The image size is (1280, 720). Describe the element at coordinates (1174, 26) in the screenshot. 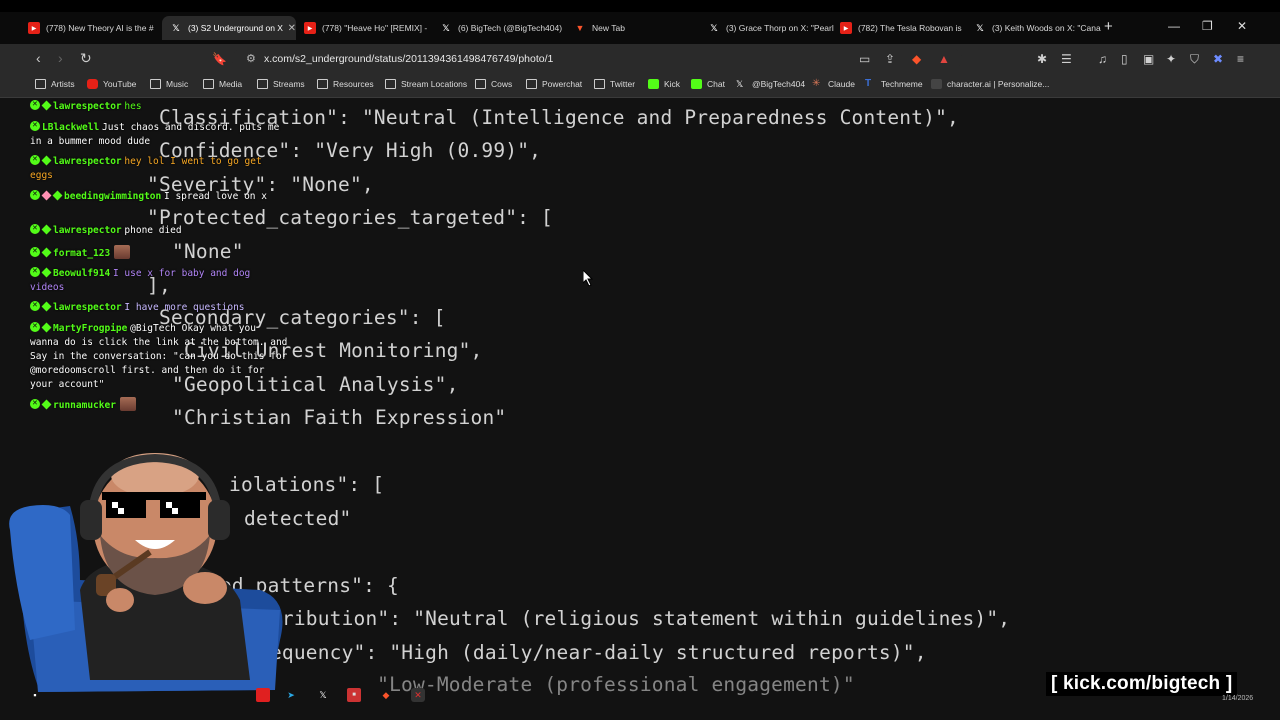

I see `minimize-icon: —` at that location.